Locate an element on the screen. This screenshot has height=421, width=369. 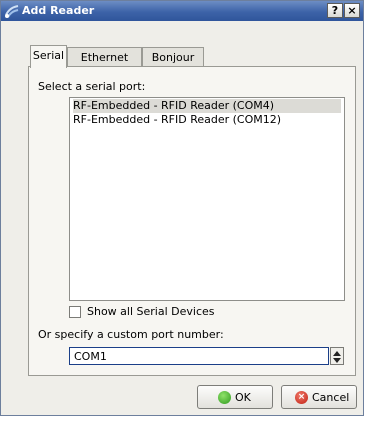
title-bar: Add Reader ? × is located at coordinates (182, 11).